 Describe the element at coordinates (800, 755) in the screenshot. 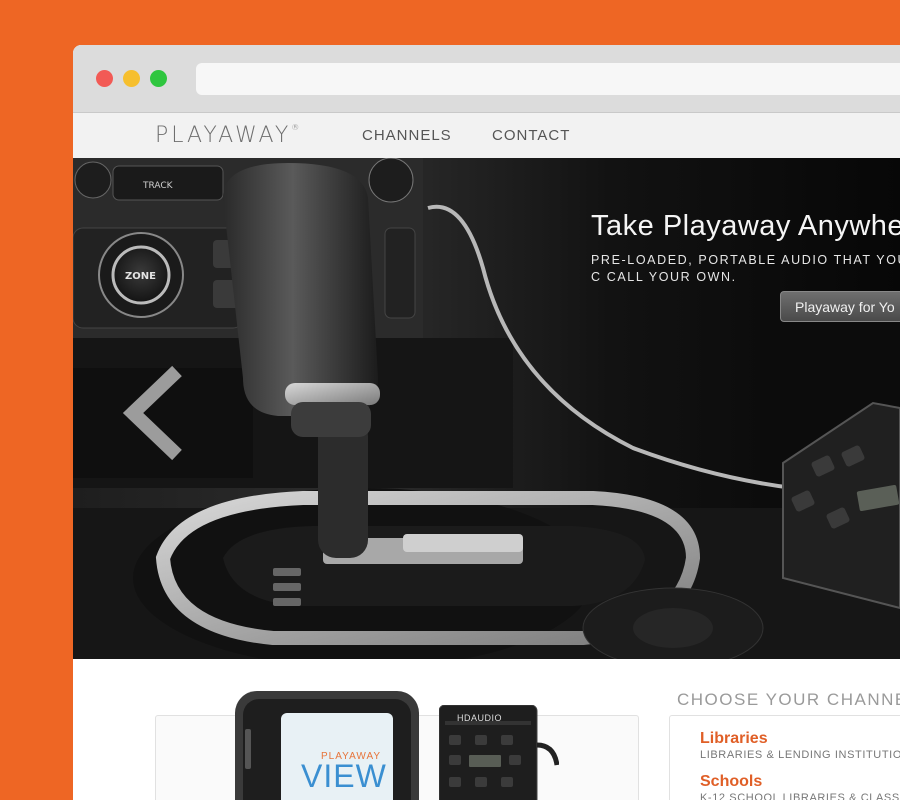

I see `channel-desc-libraries: LIBRARIES & LENDING INSTITUTION` at that location.